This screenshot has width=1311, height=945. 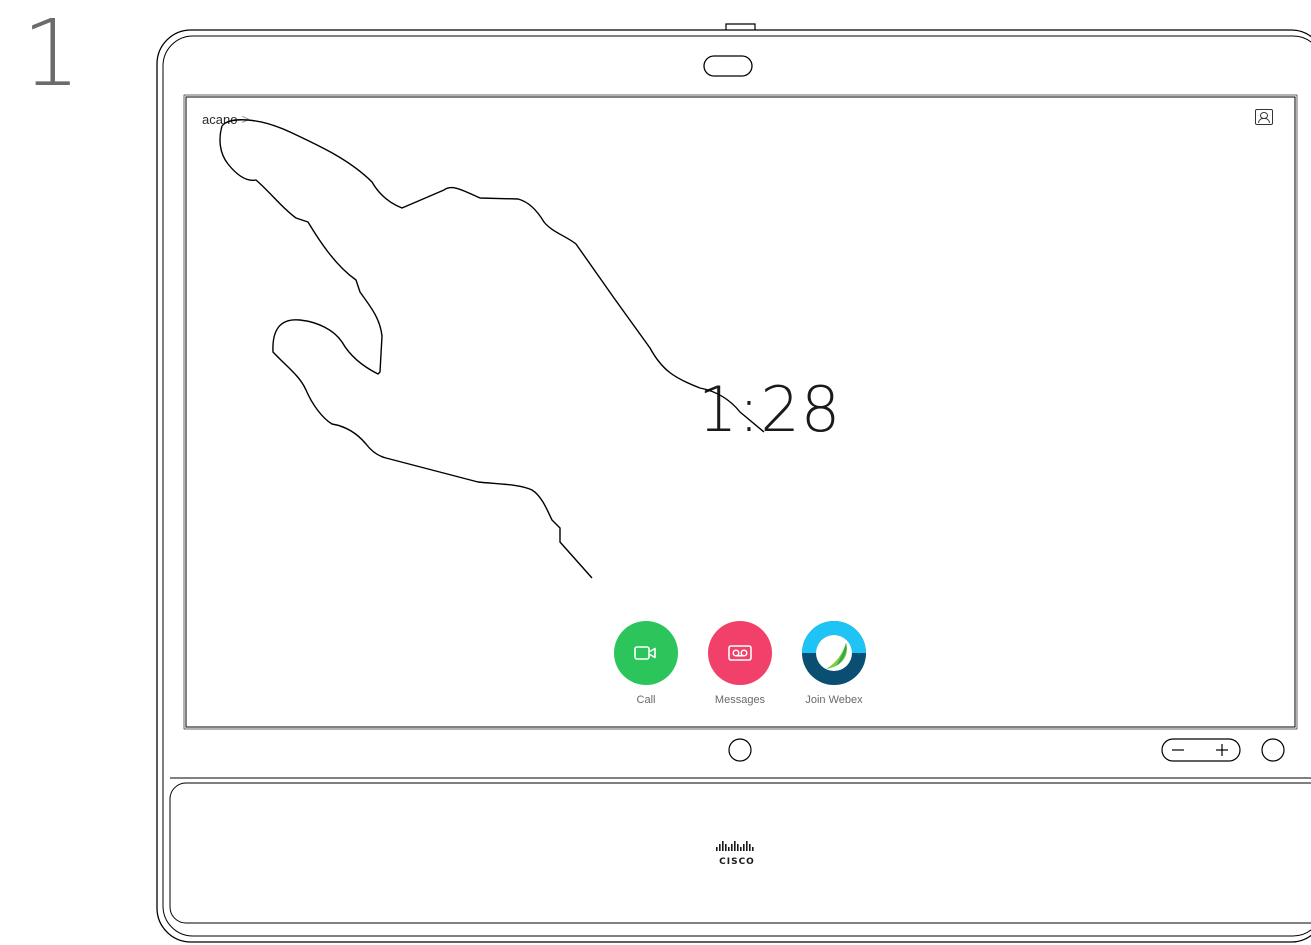 I want to click on cisco-logo: CISCO, so click(x=737, y=853).